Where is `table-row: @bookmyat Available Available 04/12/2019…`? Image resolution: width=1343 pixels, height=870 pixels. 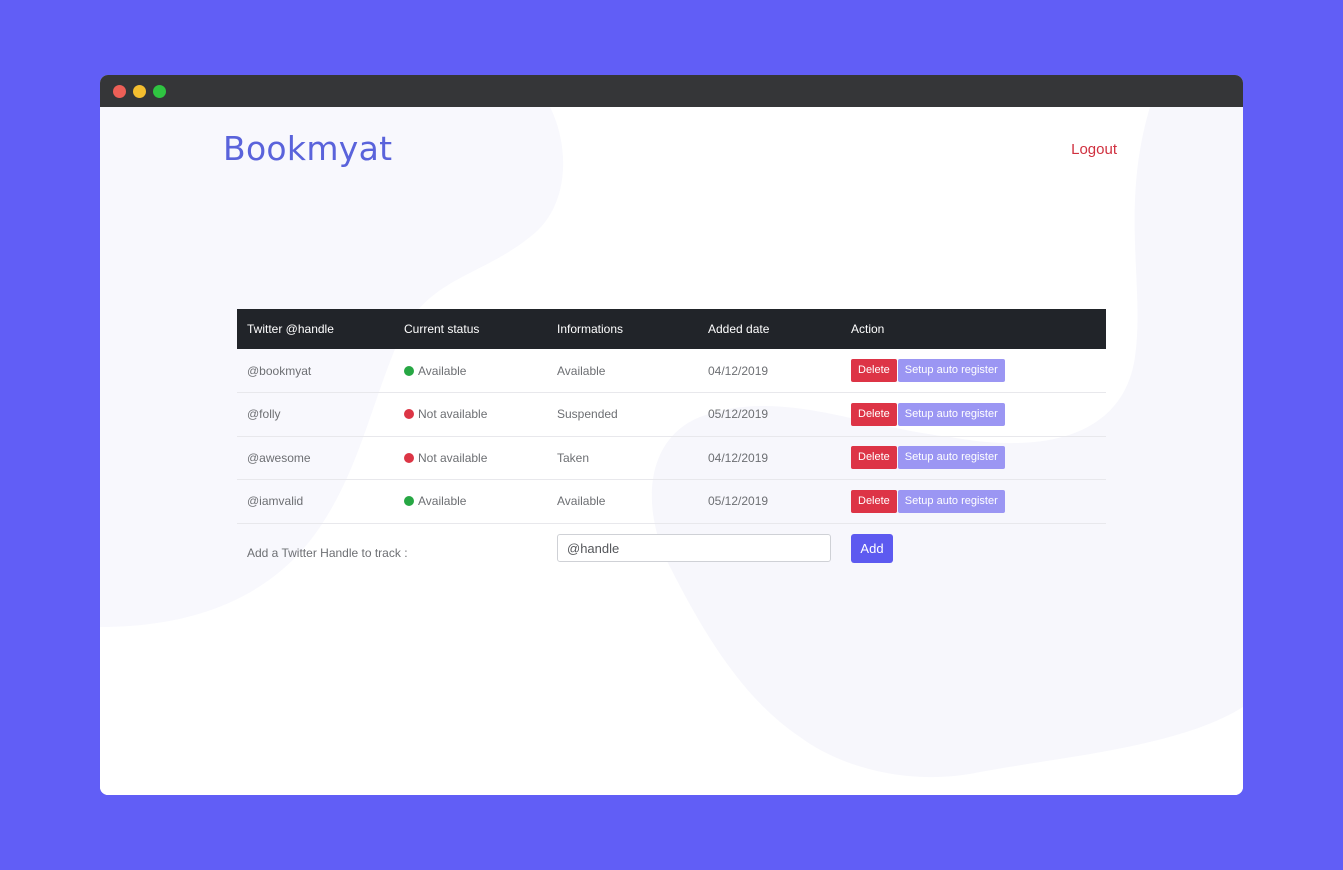
table-row: @bookmyat Available Available 04/12/2019… is located at coordinates (671, 371).